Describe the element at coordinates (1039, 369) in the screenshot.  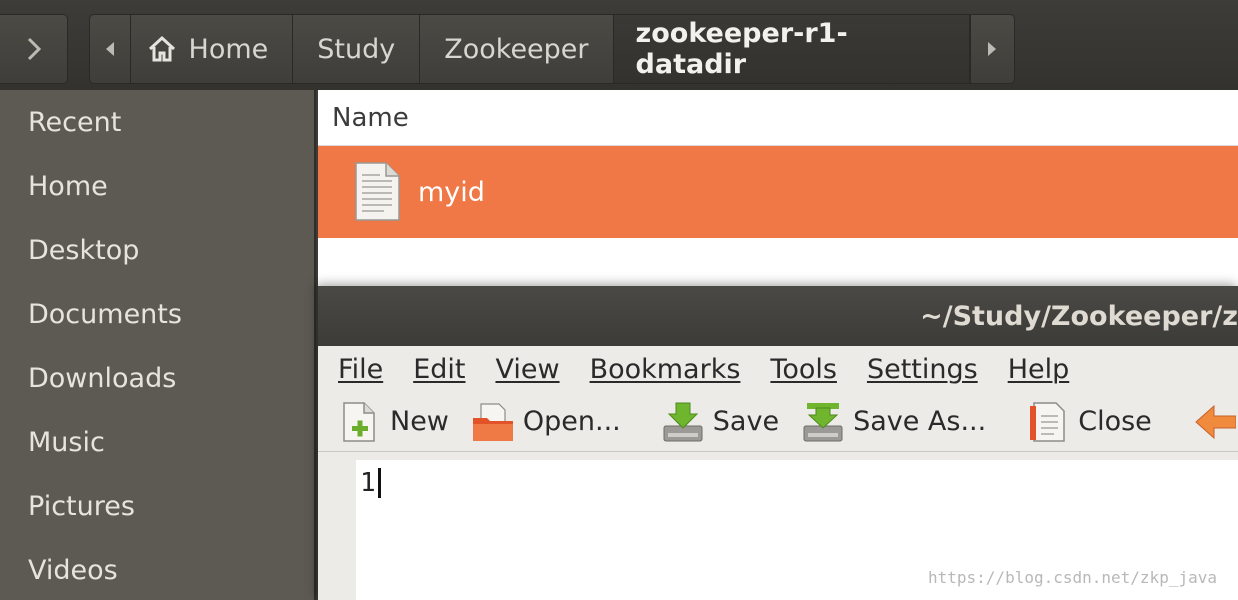
I see `menu-help: Help` at that location.